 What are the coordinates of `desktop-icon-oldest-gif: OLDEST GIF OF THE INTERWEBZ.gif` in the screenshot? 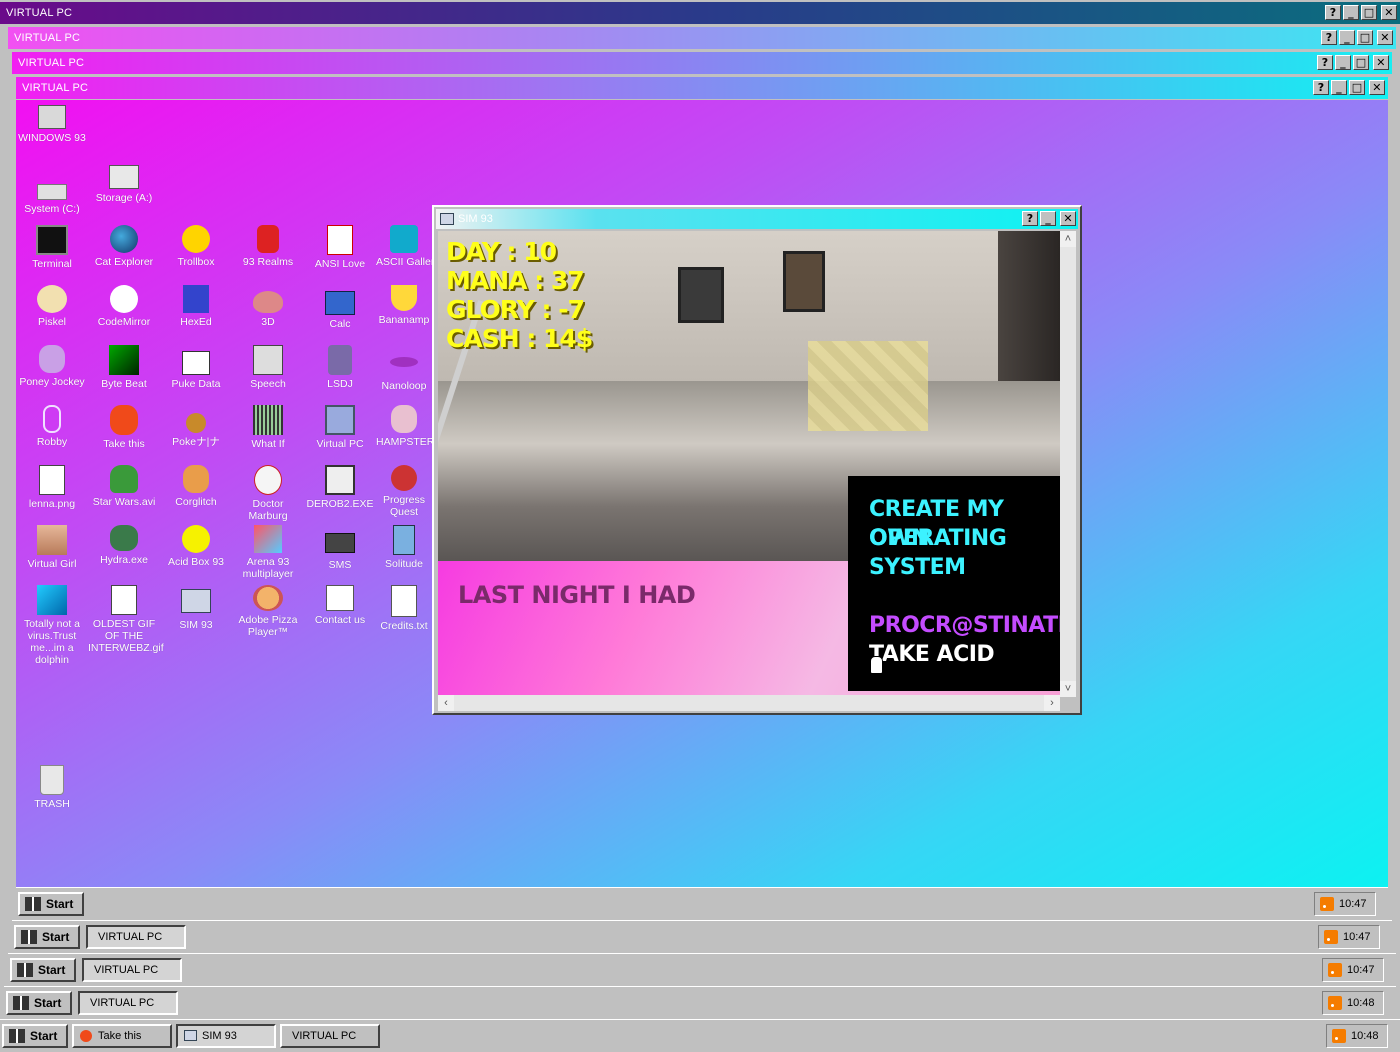 It's located at (126, 619).